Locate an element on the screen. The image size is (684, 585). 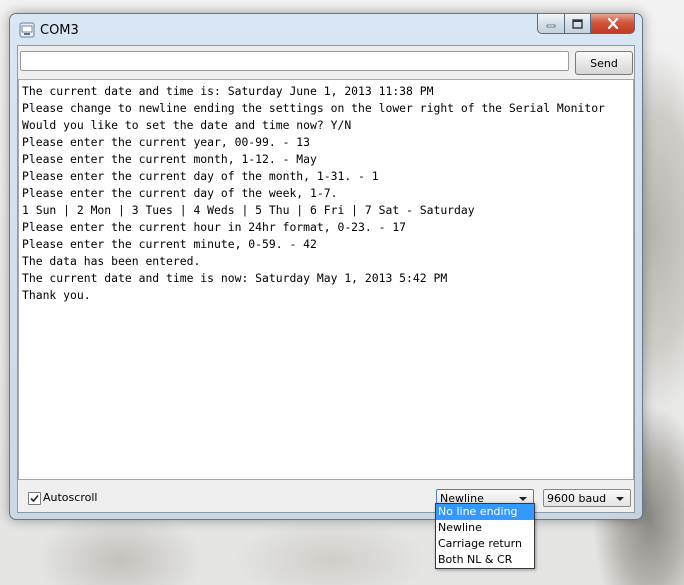
dropdown-option-newline: Newline is located at coordinates (485, 528).